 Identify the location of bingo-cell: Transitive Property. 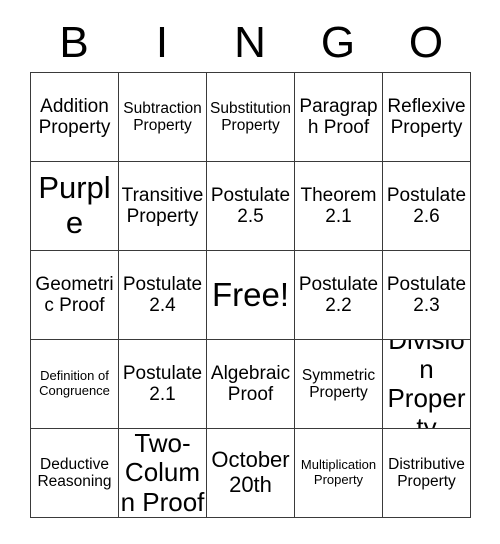
(163, 206).